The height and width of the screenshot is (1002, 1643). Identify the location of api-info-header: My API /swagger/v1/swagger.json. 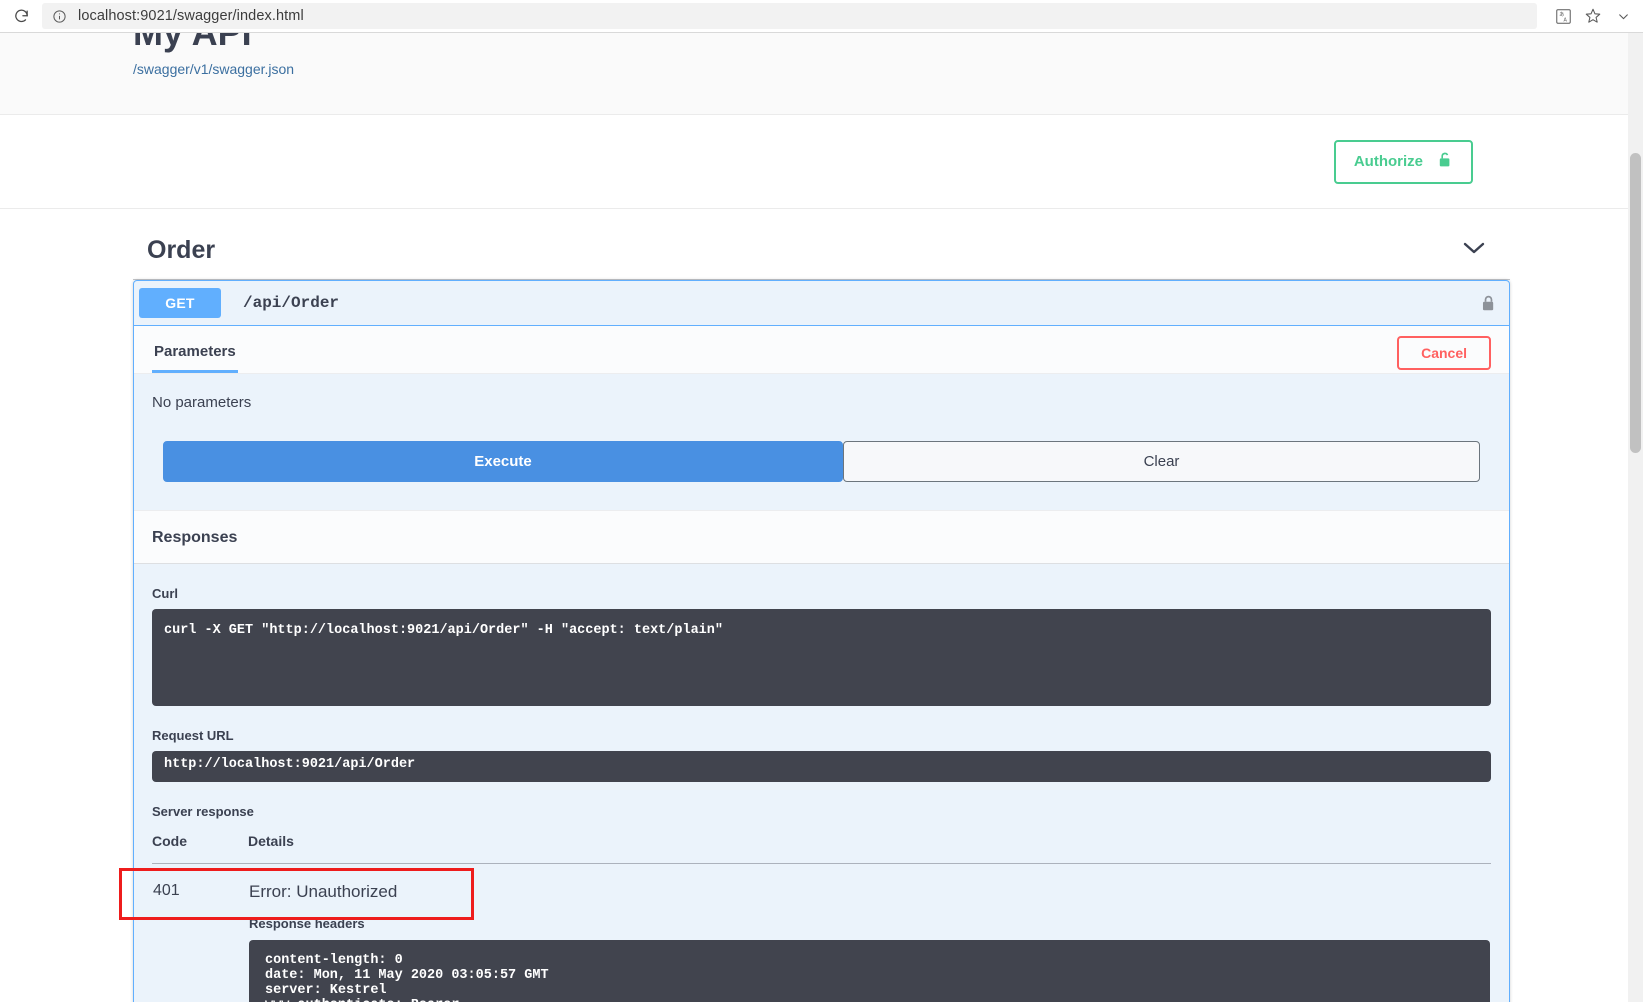
(821, 74).